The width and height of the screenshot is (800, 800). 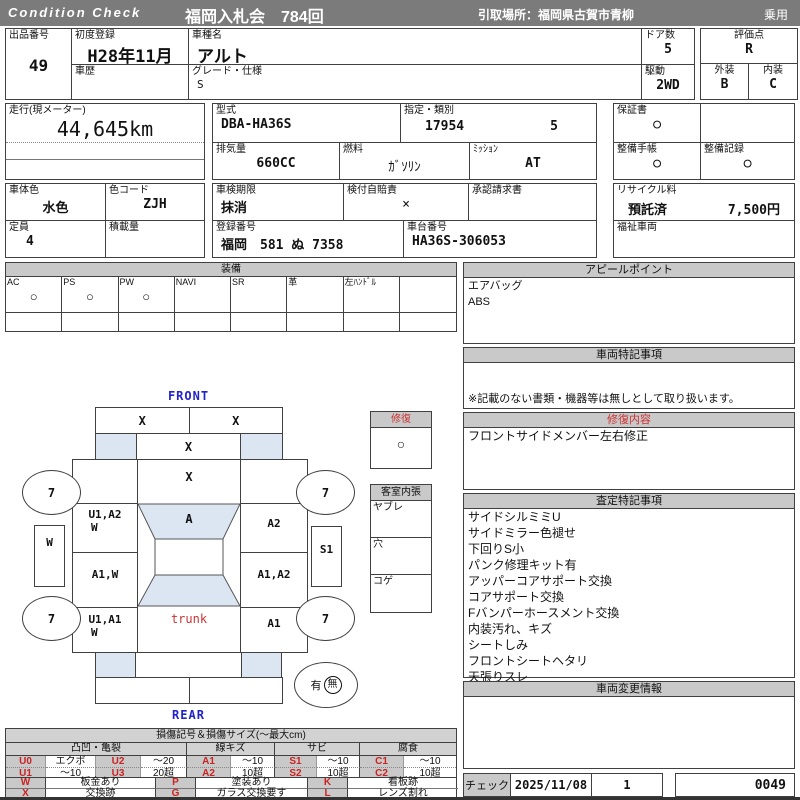 What do you see at coordinates (164, 762) in the screenshot?
I see `legend-value: 〜20` at bounding box center [164, 762].